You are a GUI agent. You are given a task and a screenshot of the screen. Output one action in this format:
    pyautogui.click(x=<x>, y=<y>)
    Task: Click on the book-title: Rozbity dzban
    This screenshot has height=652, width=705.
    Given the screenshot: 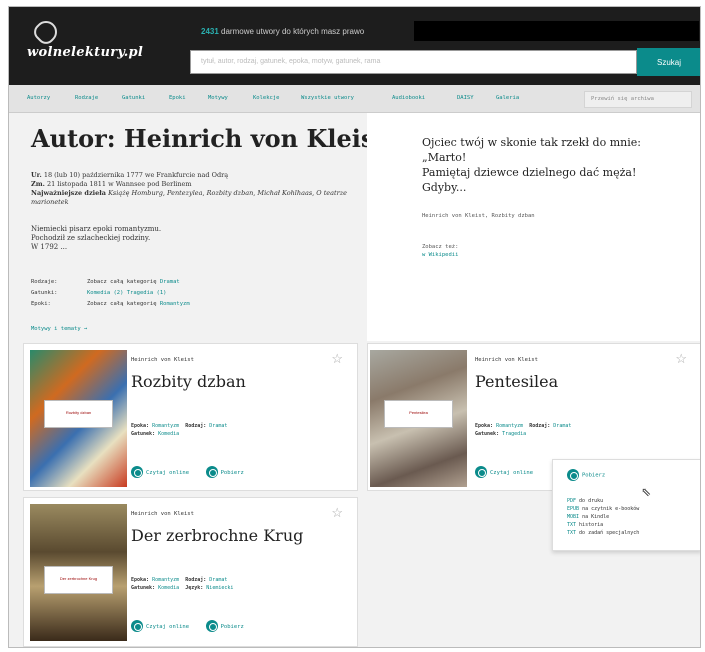 What is the action you would take?
    pyautogui.click(x=188, y=381)
    